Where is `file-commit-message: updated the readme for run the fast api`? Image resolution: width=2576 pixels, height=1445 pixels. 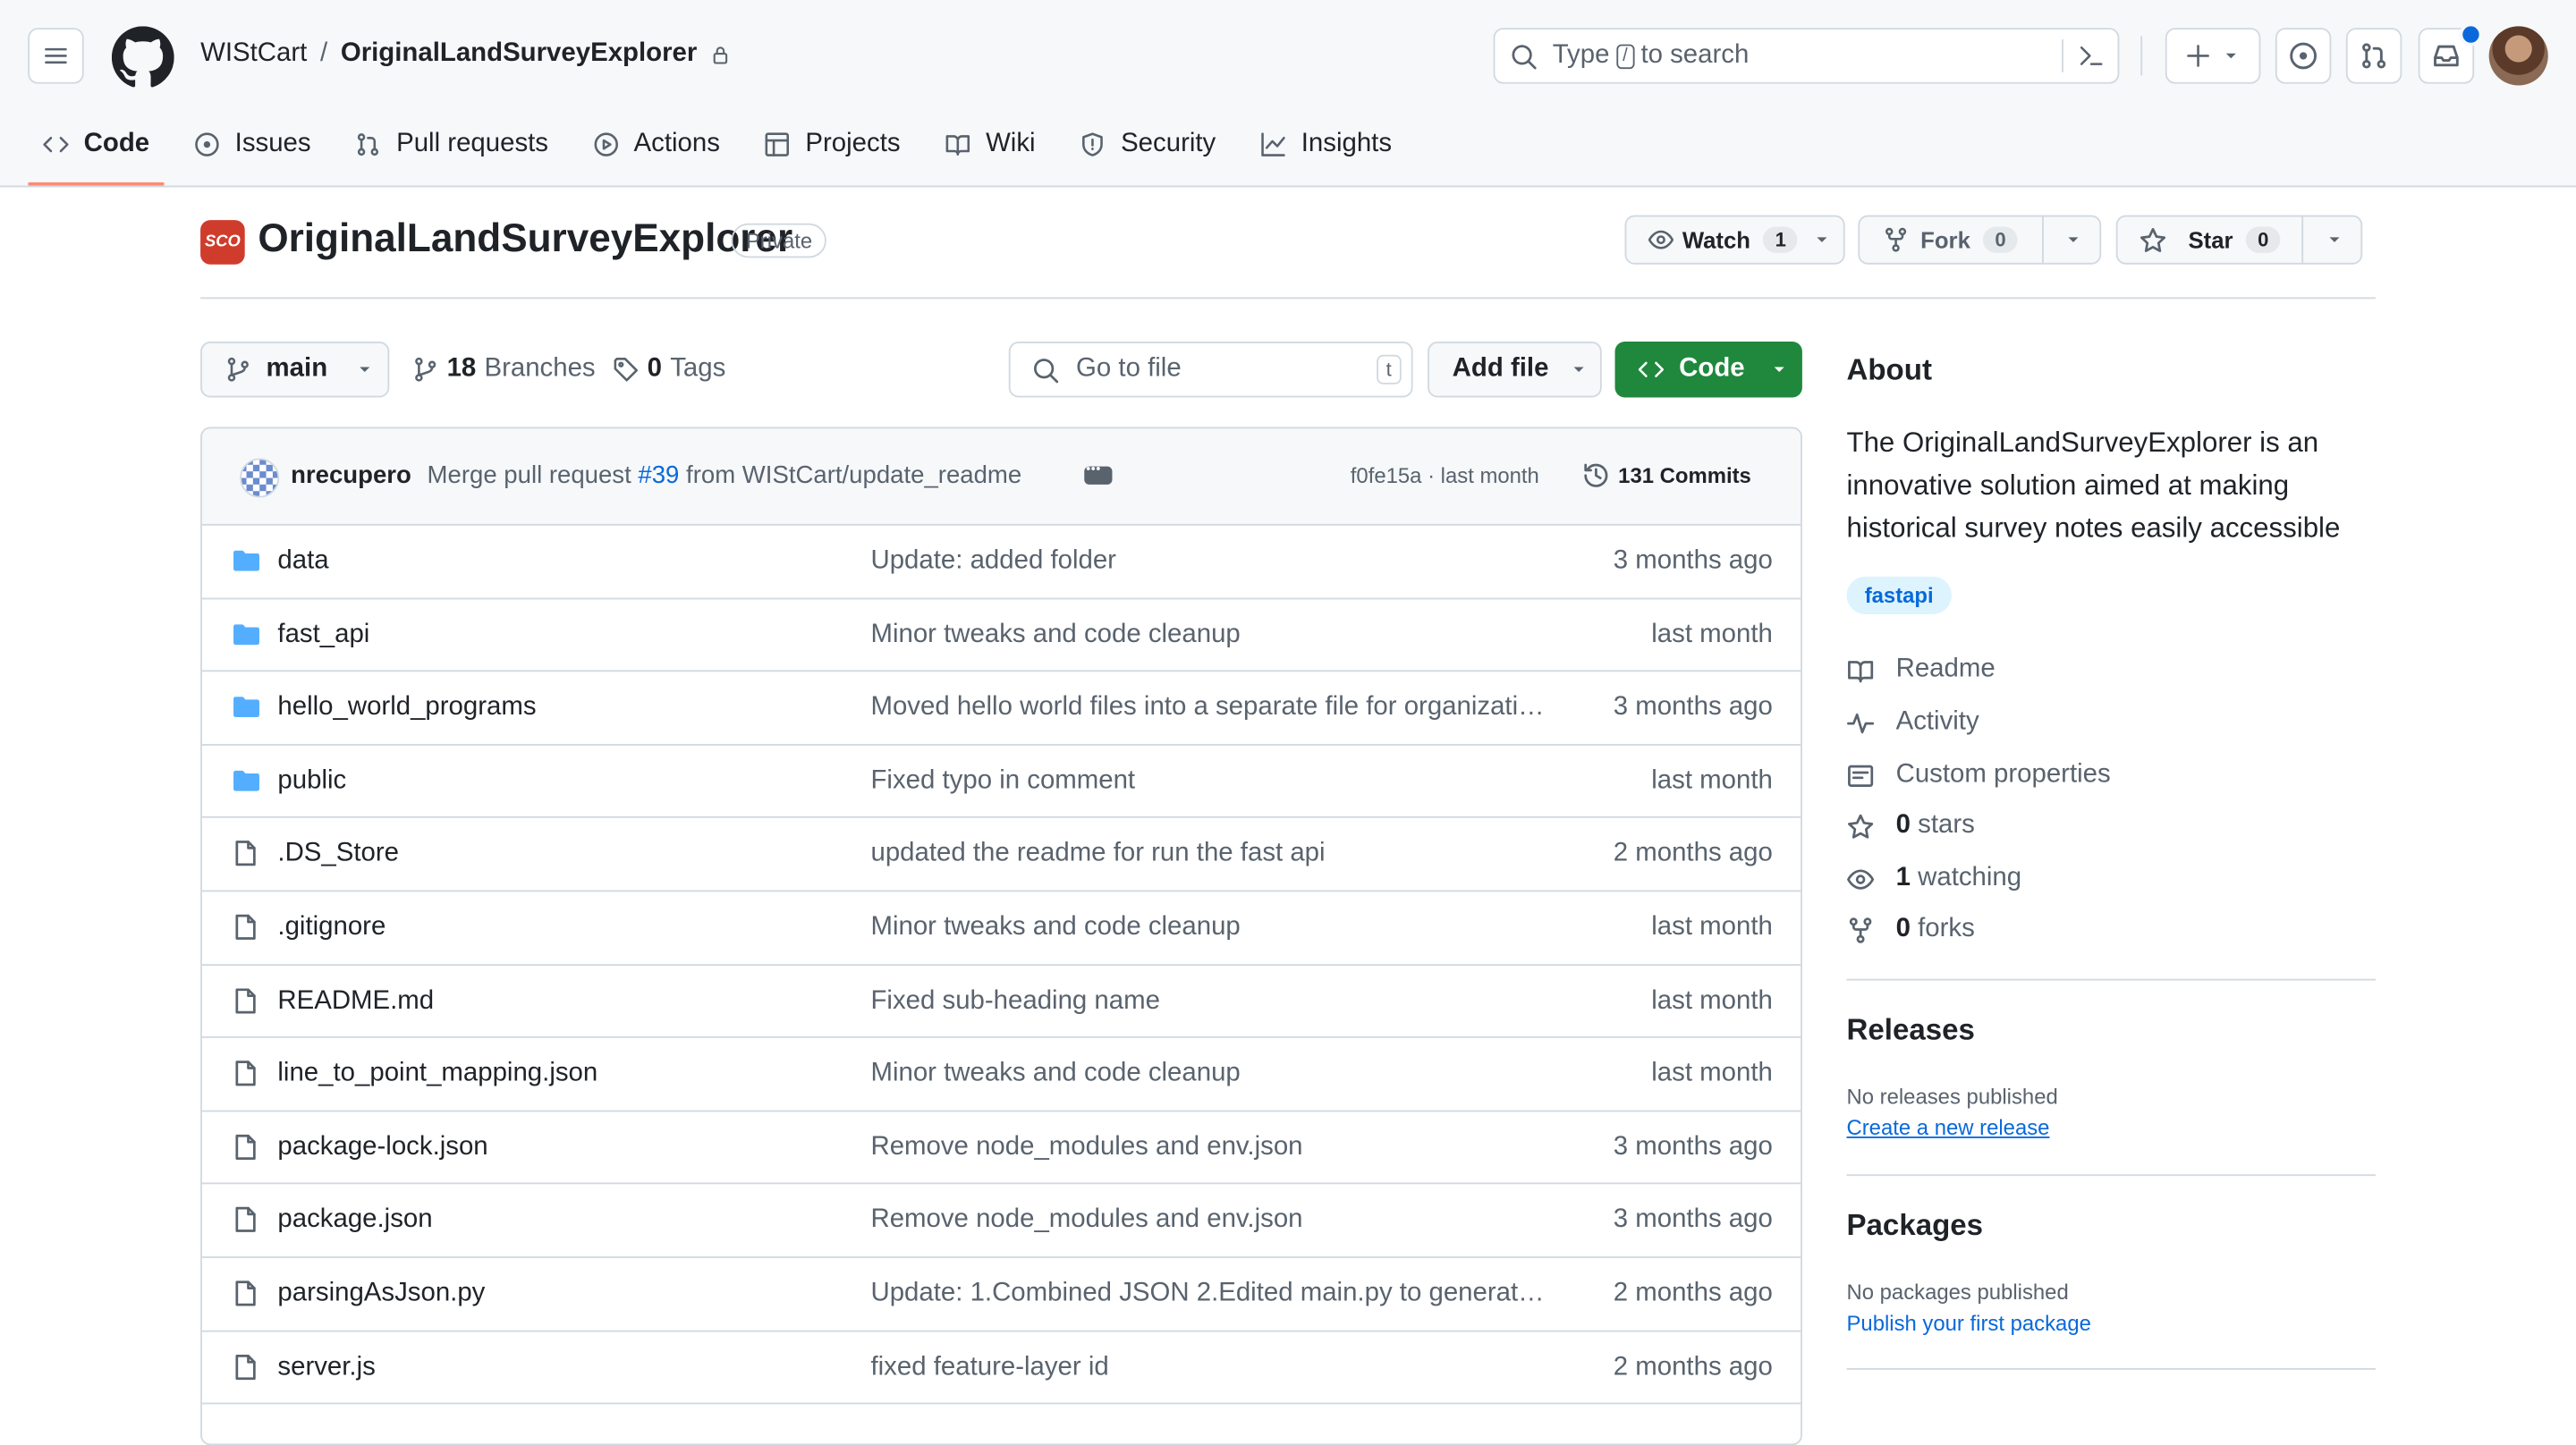
file-commit-message: updated the readme for run the fast api is located at coordinates (1210, 854).